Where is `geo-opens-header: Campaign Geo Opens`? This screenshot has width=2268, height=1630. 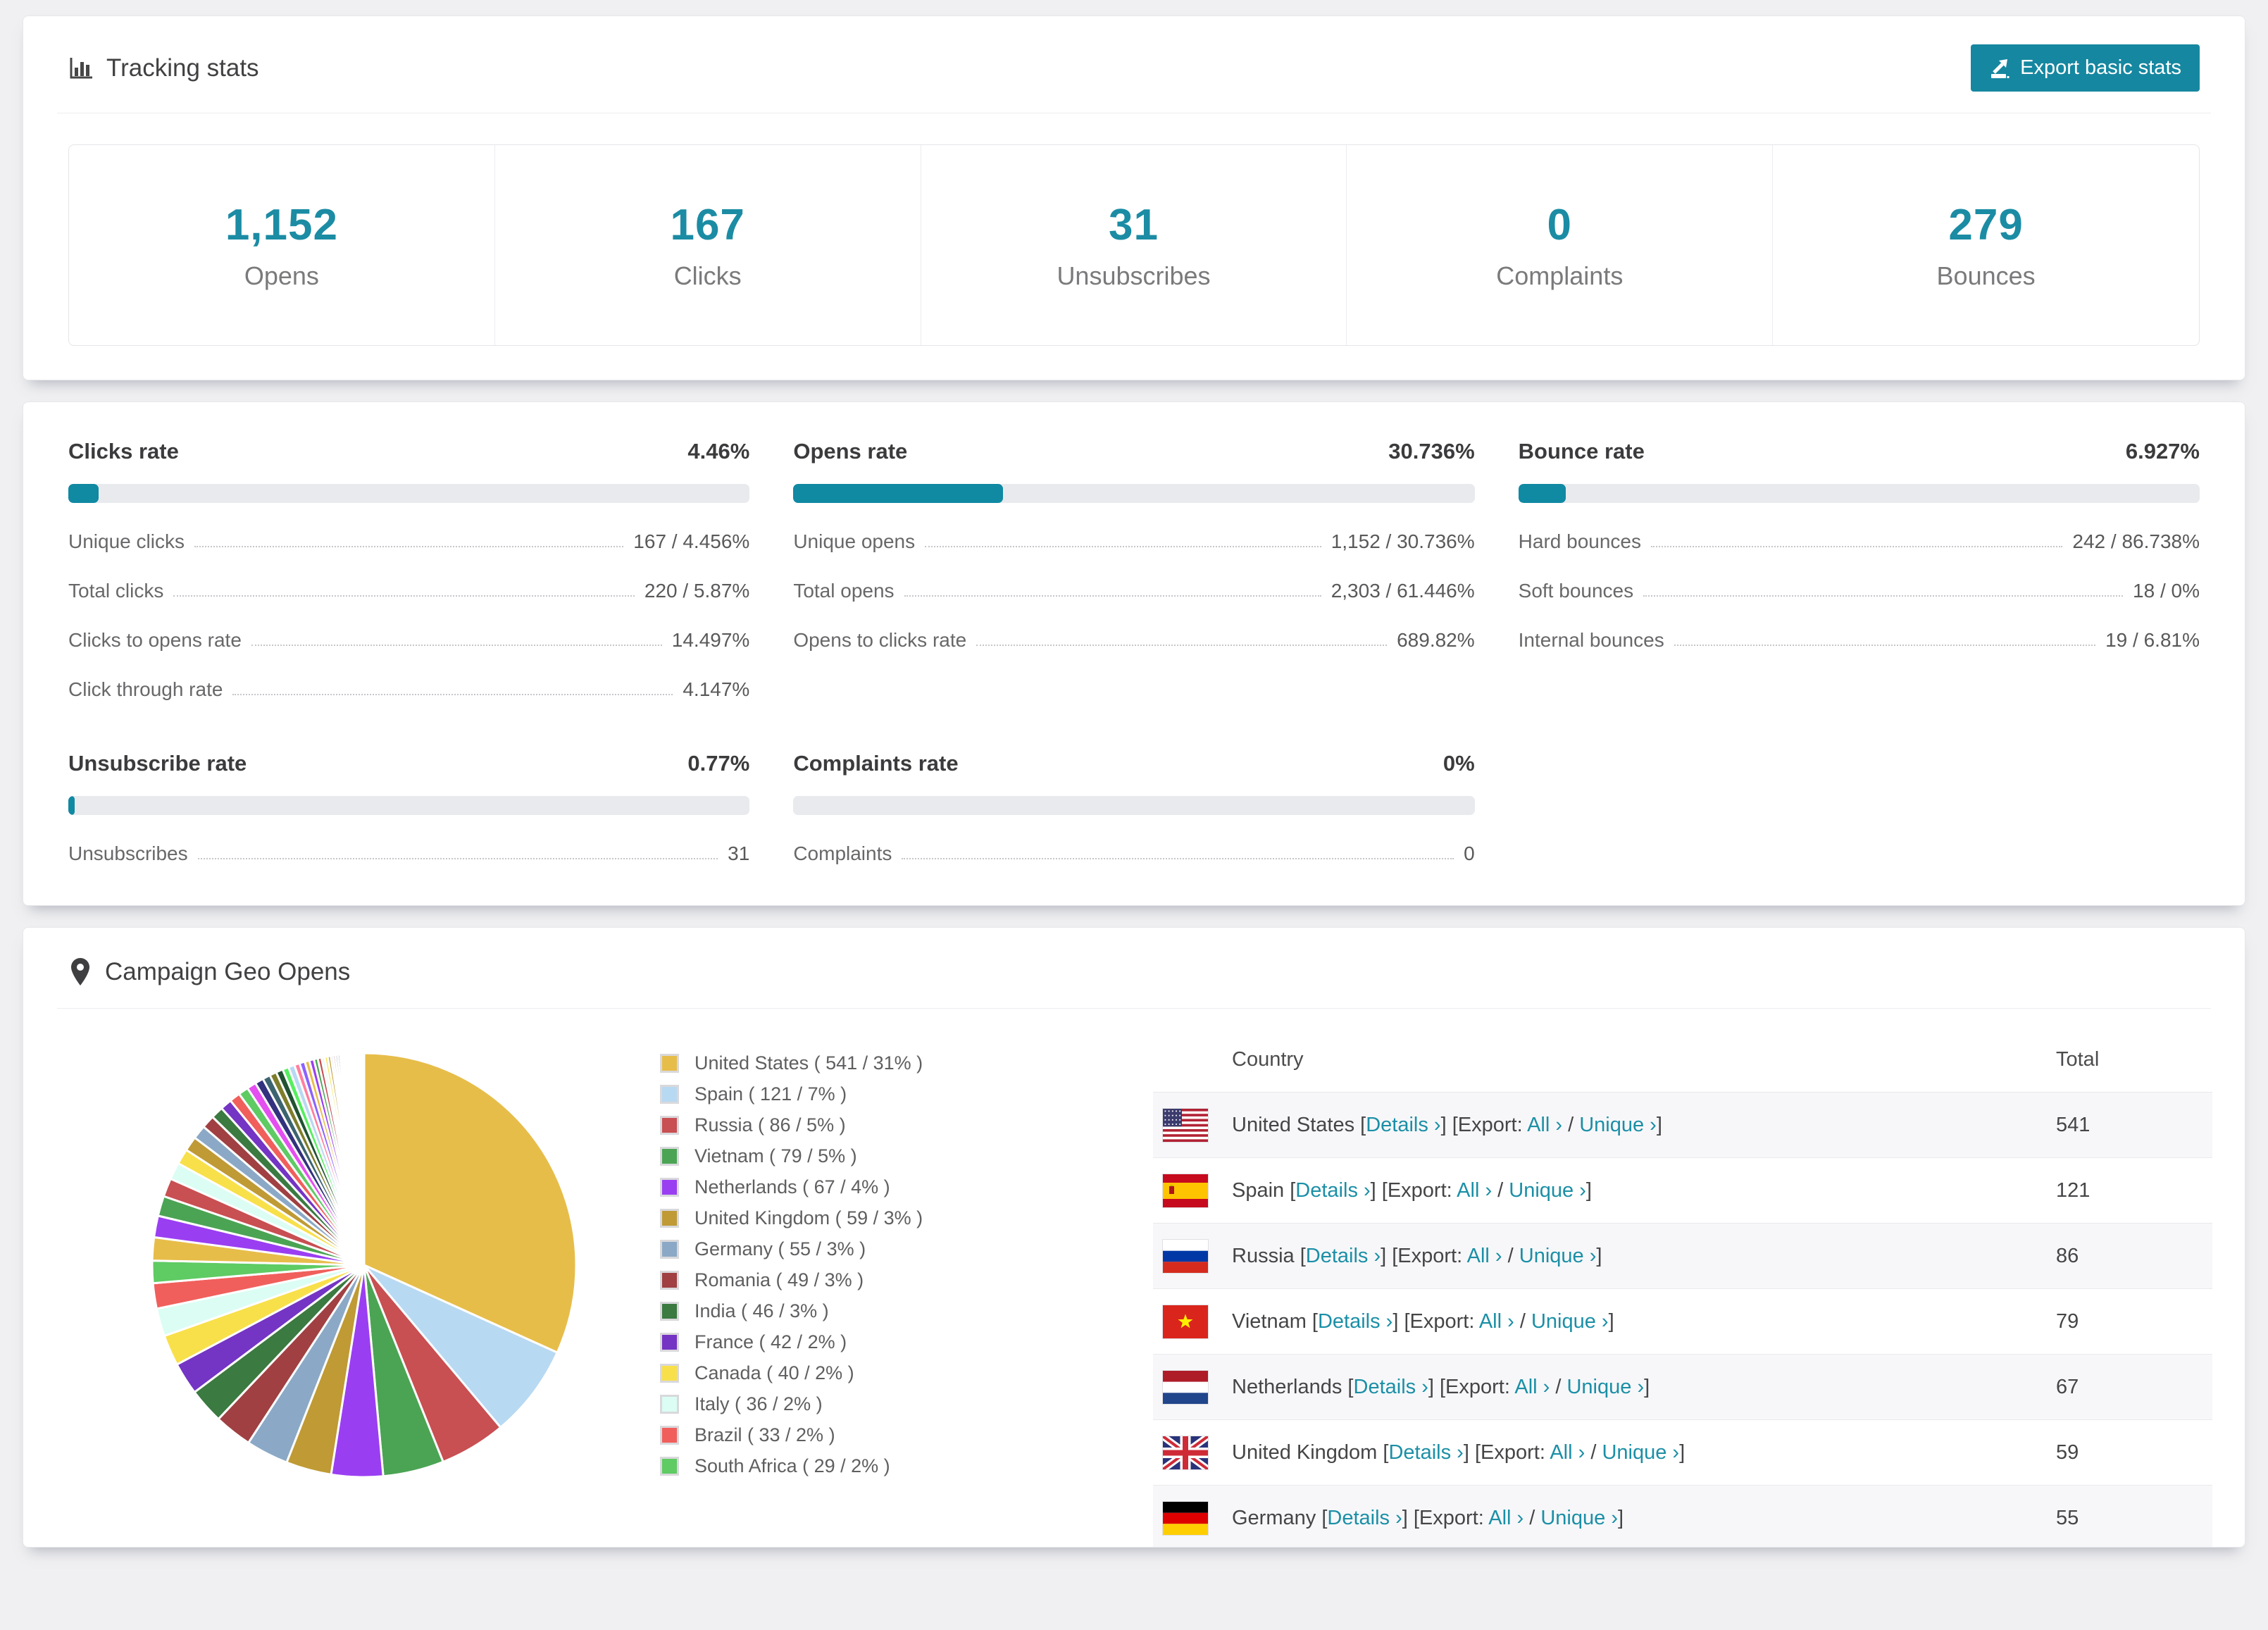 geo-opens-header: Campaign Geo Opens is located at coordinates (1134, 980).